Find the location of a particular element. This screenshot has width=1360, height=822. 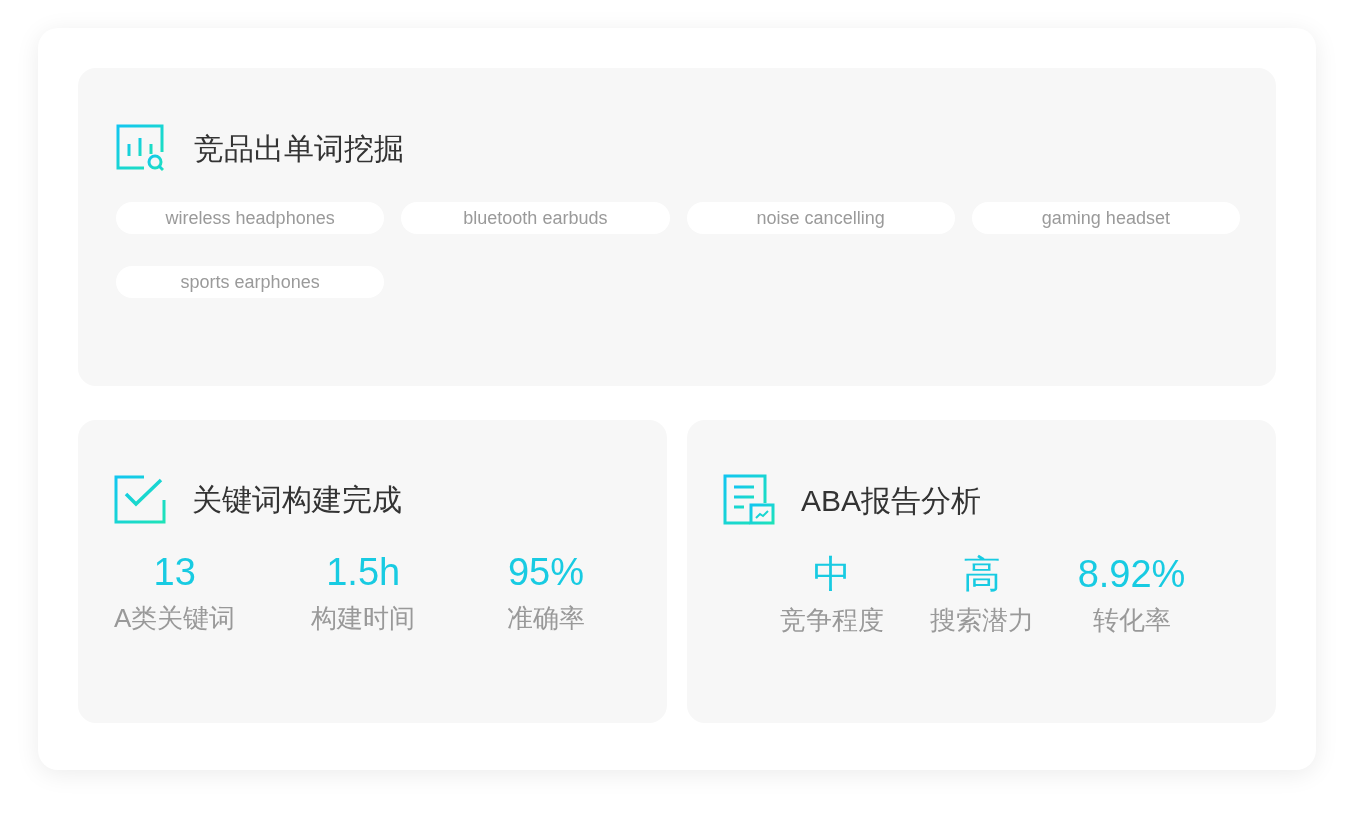

stat-label: 构建时间 is located at coordinates (363, 618).